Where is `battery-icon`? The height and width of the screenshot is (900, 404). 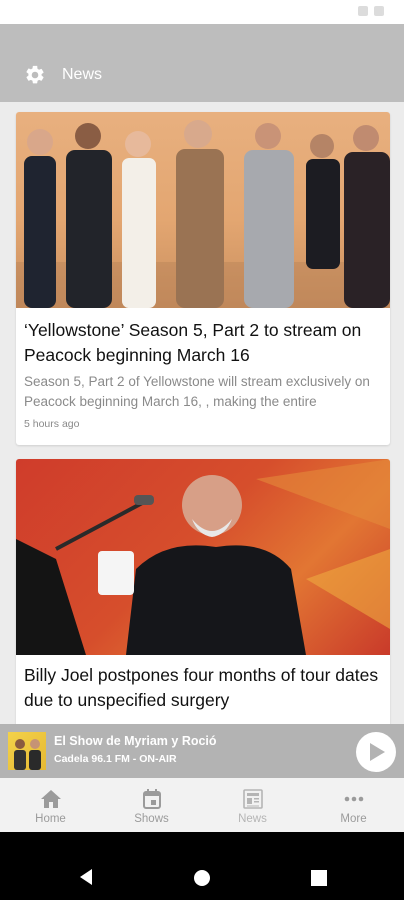 battery-icon is located at coordinates (379, 11).